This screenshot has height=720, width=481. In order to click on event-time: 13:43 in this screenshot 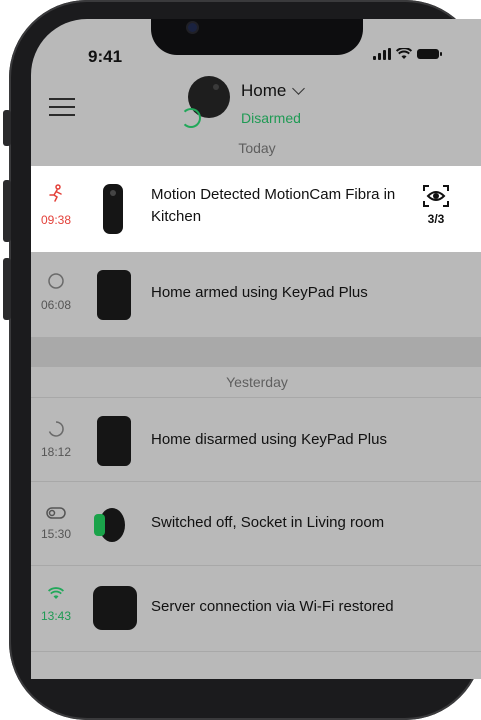, I will do `click(56, 616)`.